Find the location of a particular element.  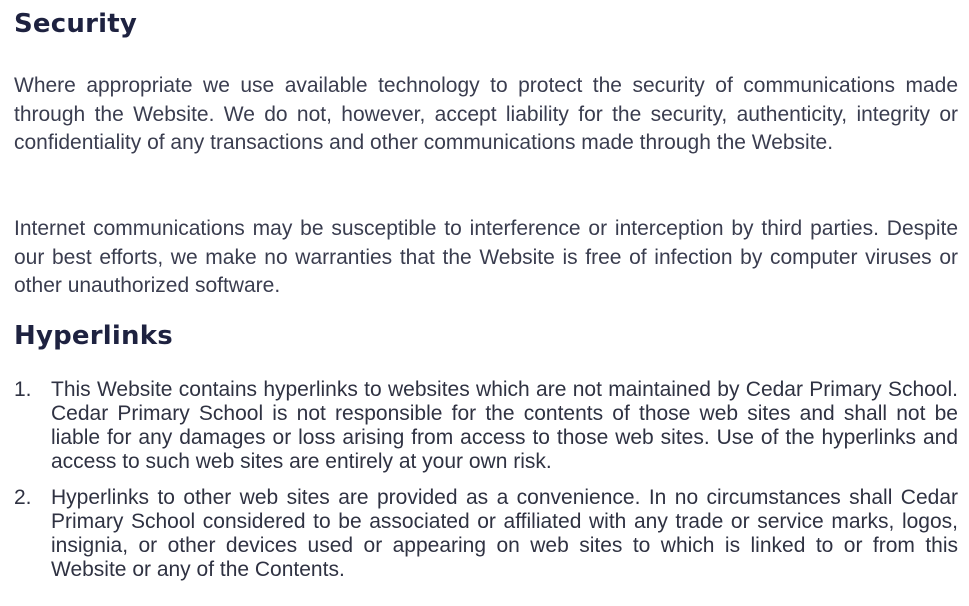

list-item-number: 1. is located at coordinates (23, 389).